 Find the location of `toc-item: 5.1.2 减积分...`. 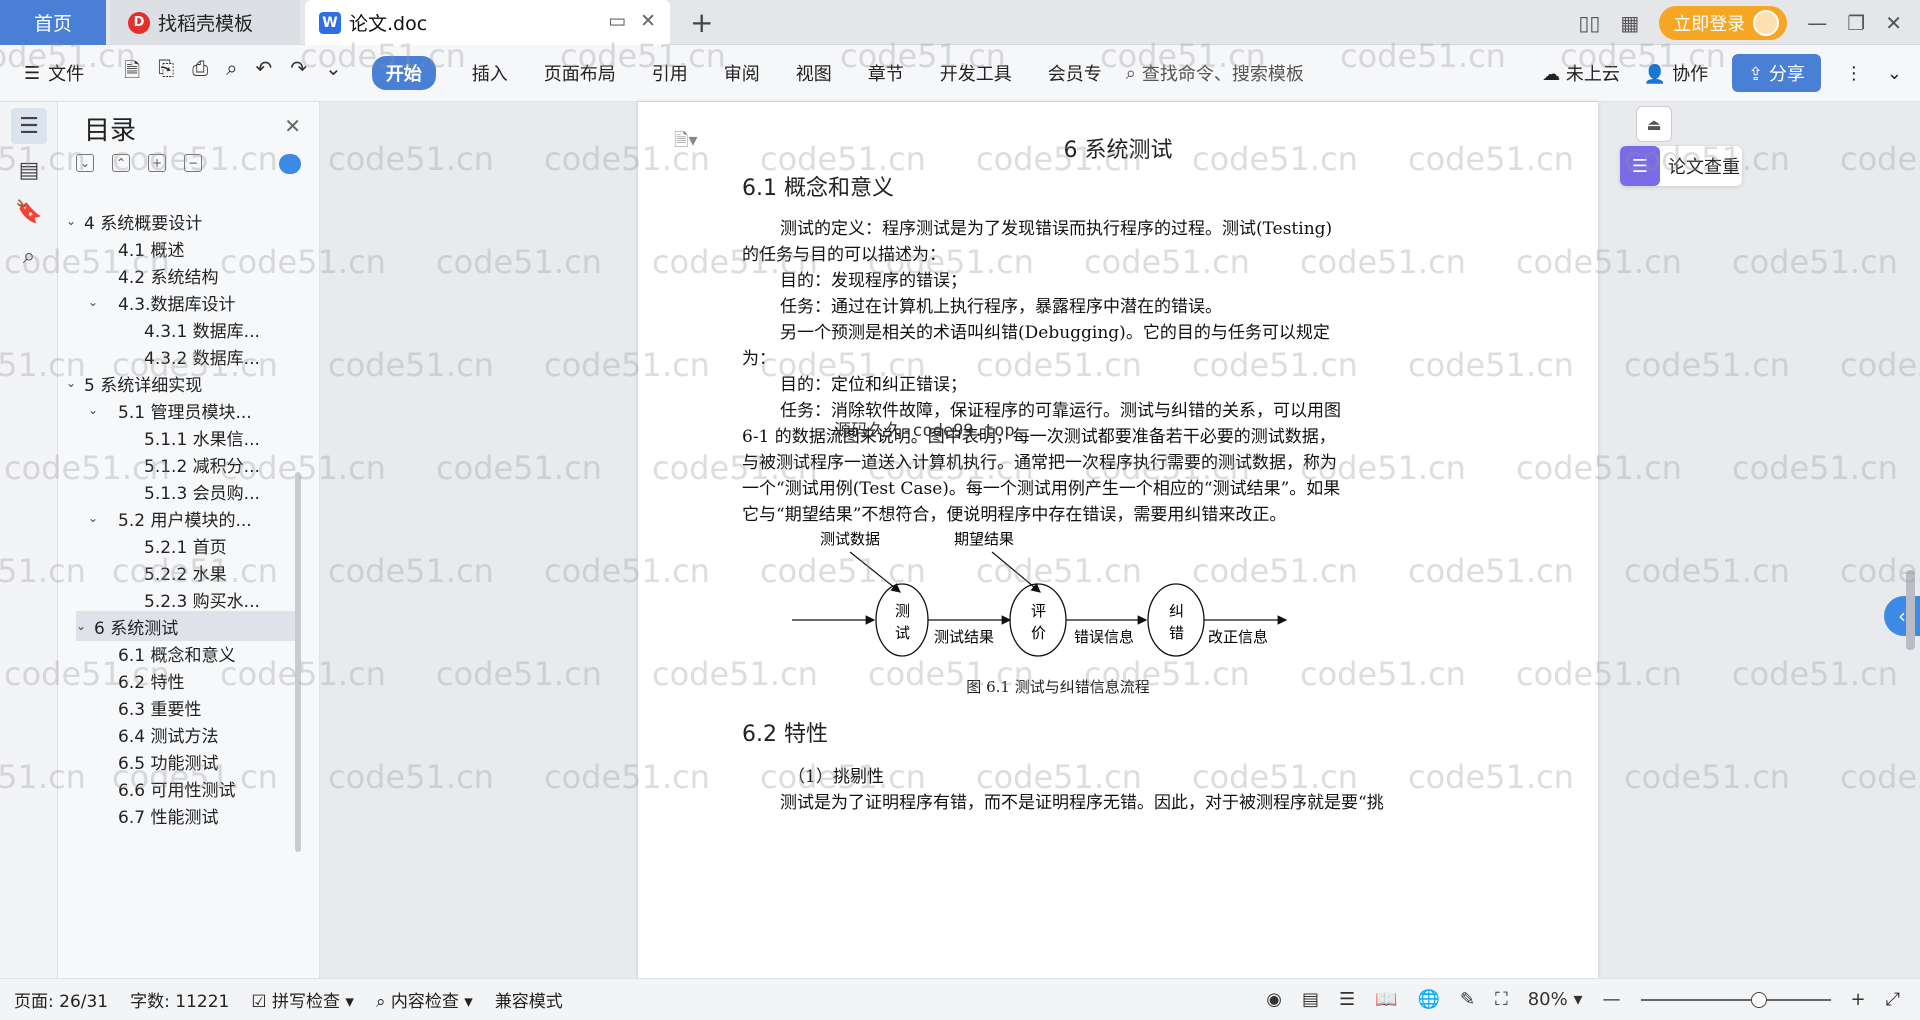

toc-item: 5.1.2 减积分... is located at coordinates (178, 464).